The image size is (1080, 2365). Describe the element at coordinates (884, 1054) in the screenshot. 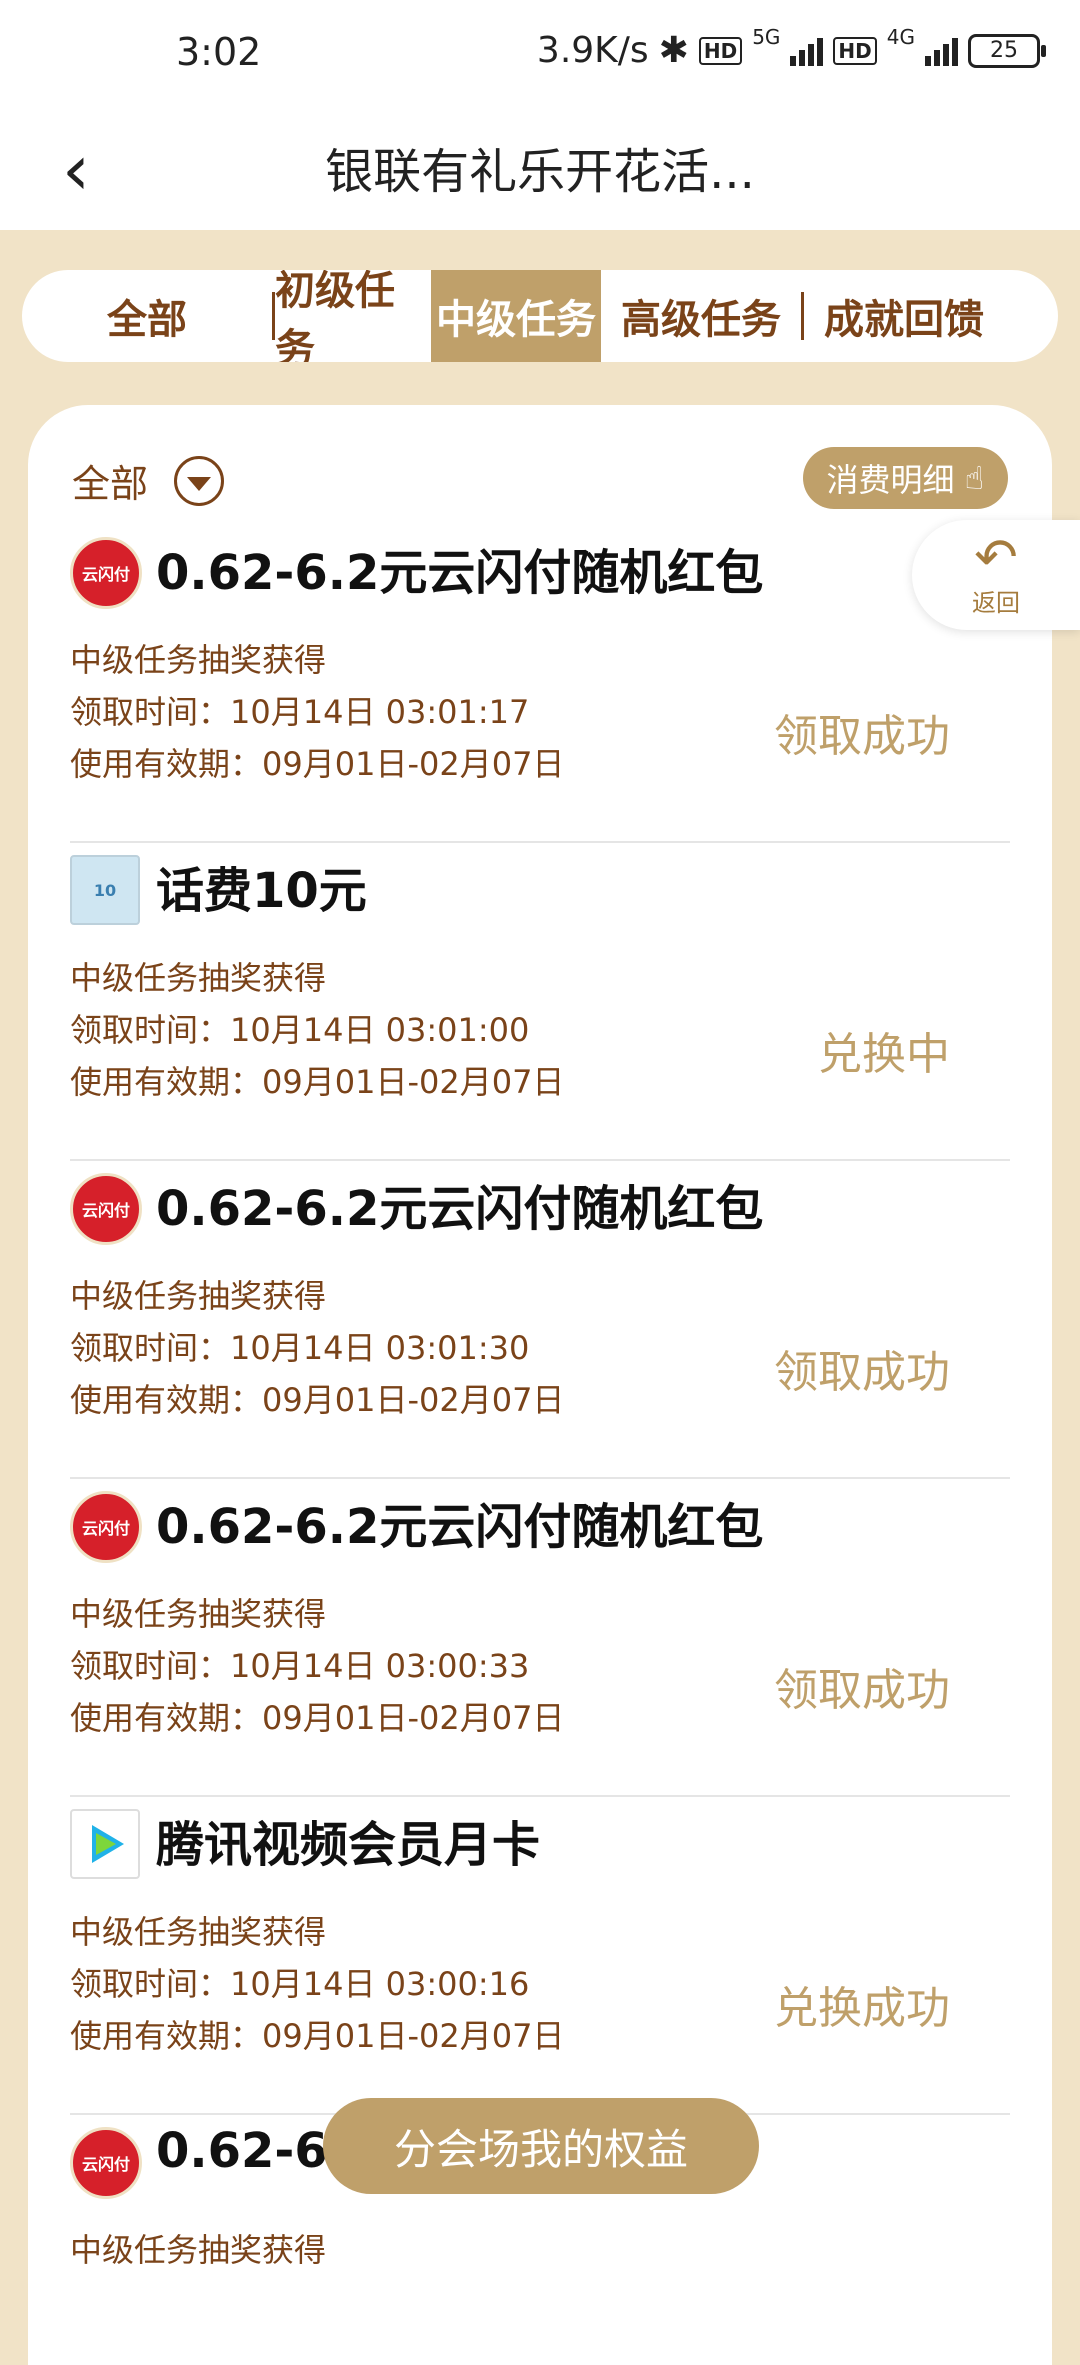

I see `item-status: 兑换中` at that location.